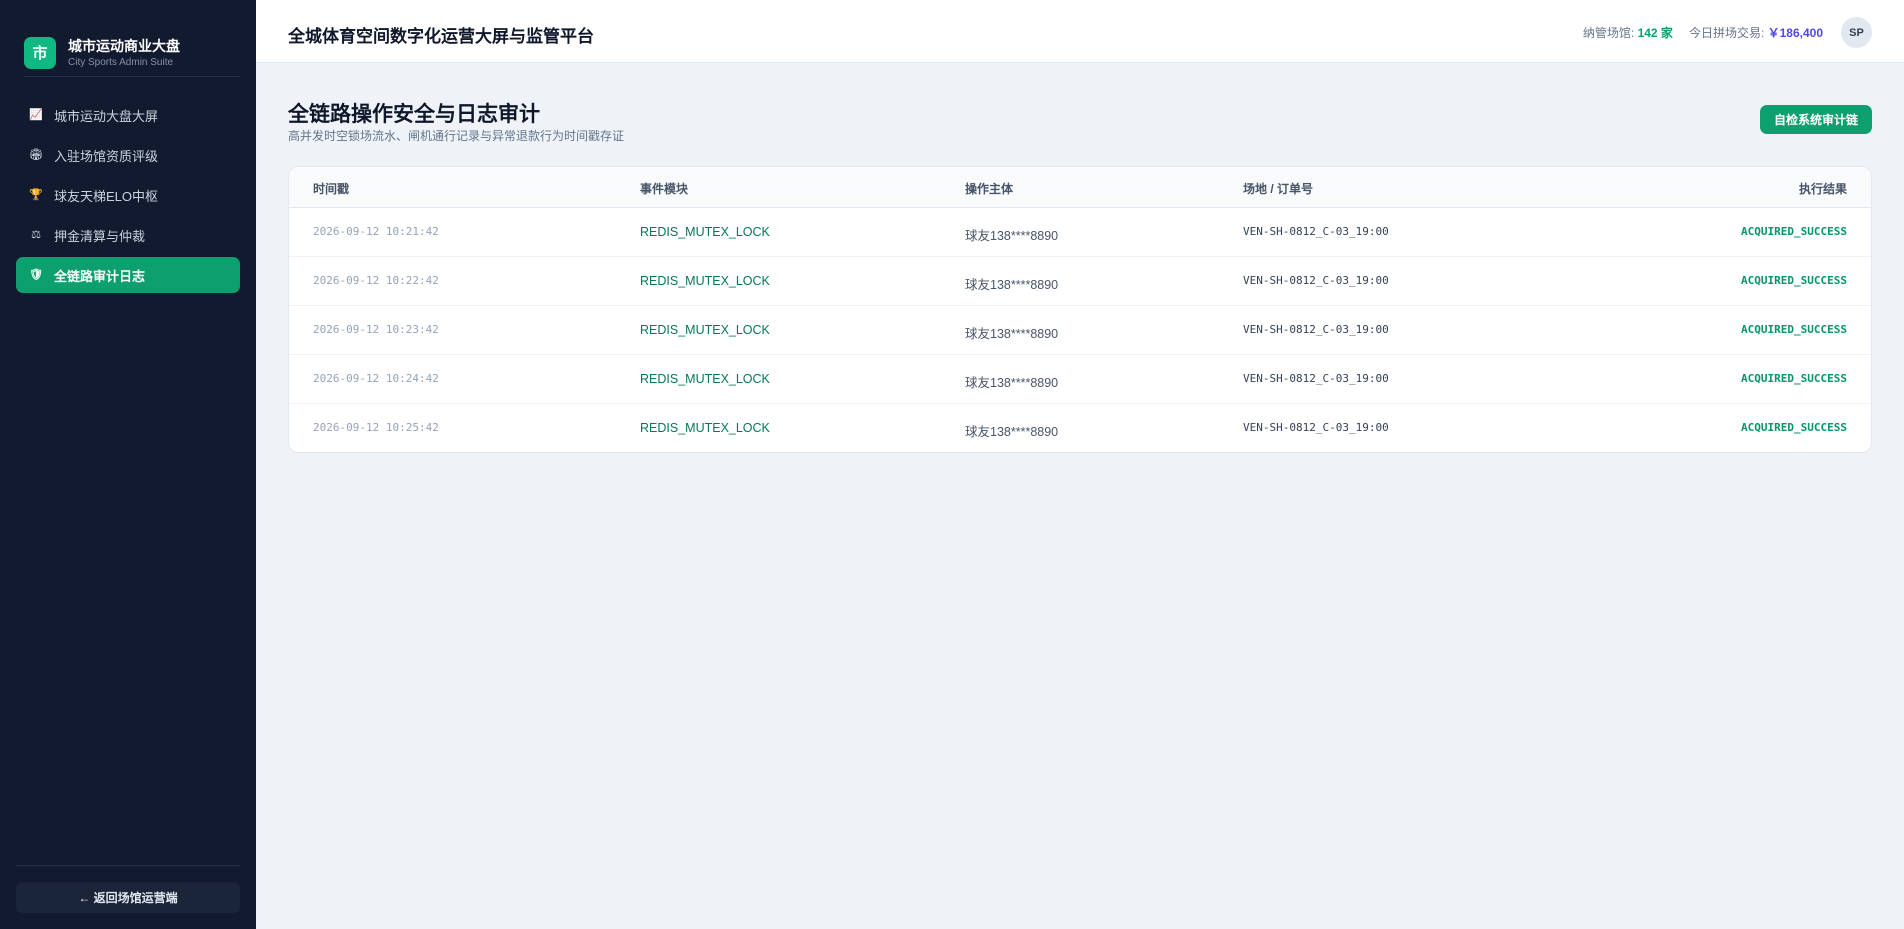  I want to click on page-subtitle: 高并发时空锁场流水、闸机通行记录与异常退款行为时间戳存证, so click(456, 136).